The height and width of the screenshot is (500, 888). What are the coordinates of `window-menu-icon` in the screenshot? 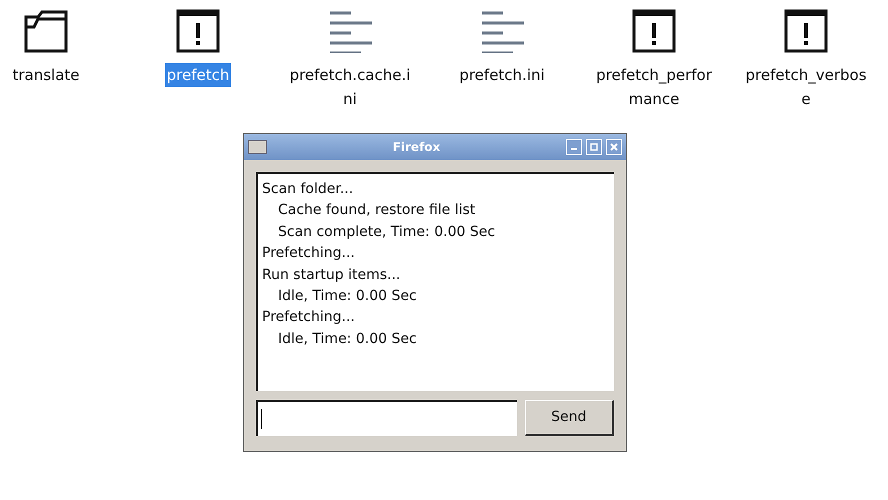 It's located at (257, 147).